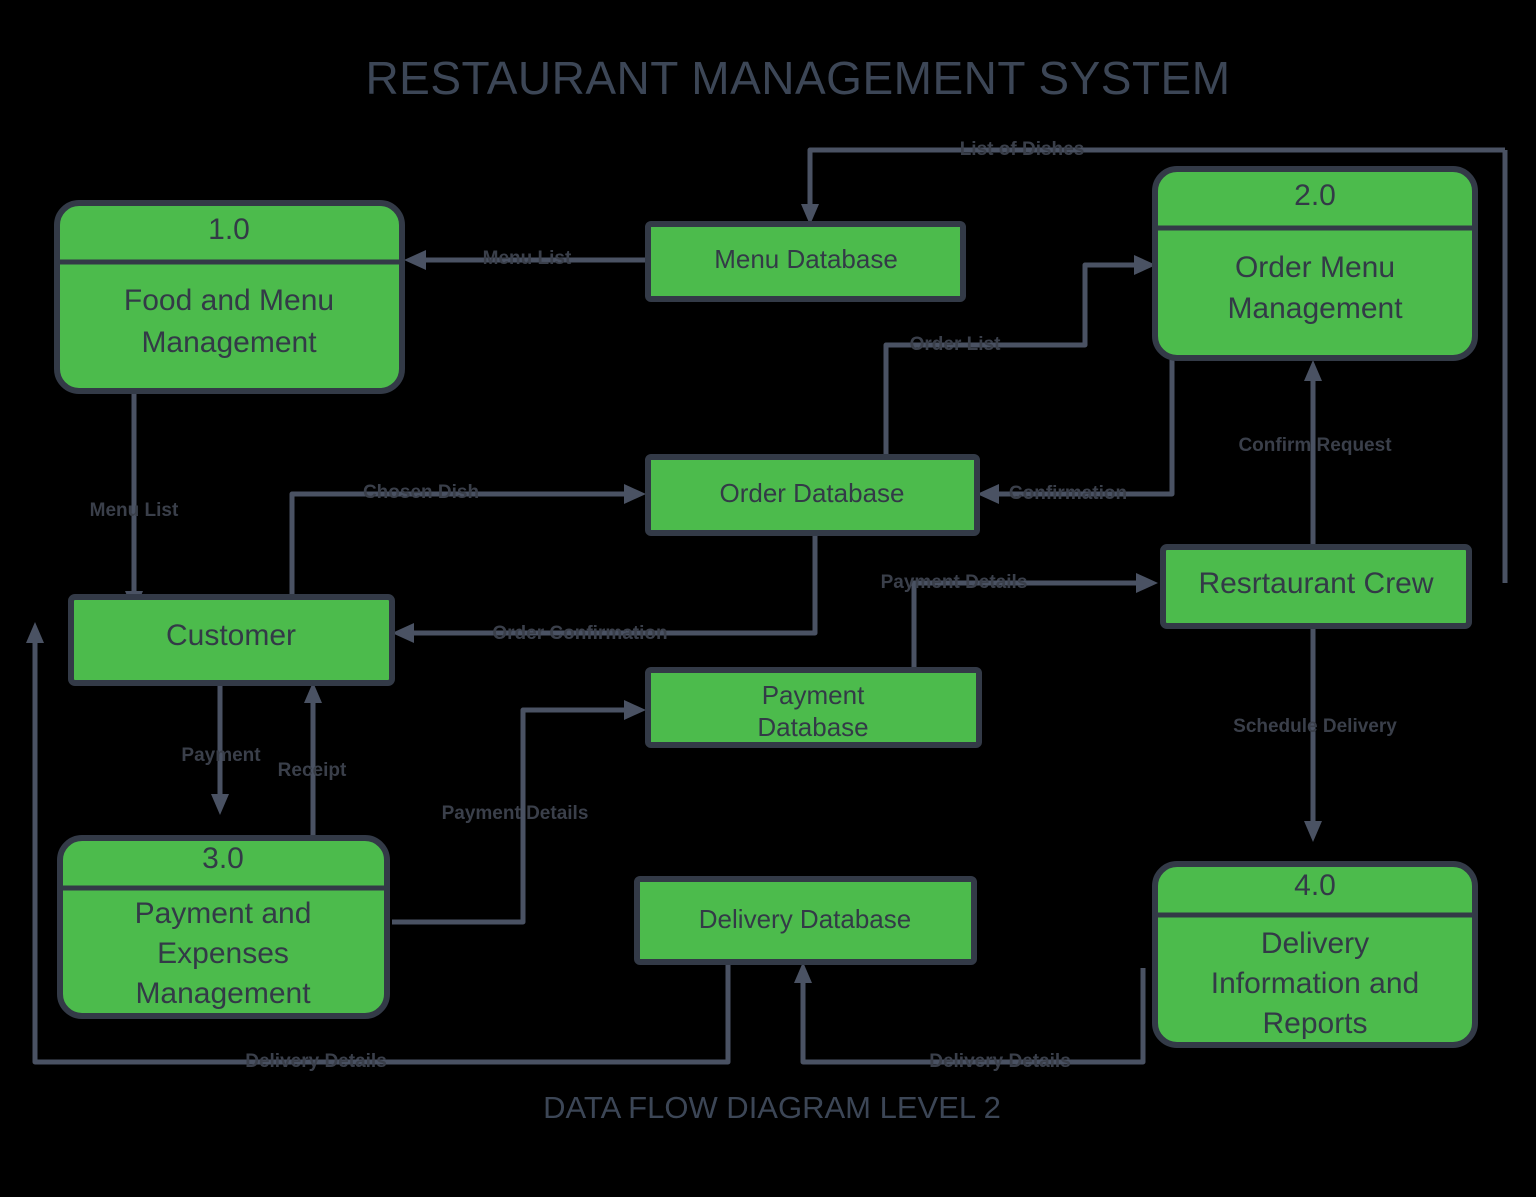 This screenshot has width=1536, height=1197. I want to click on flow-label-menu-list-top: Menu List, so click(527, 258).